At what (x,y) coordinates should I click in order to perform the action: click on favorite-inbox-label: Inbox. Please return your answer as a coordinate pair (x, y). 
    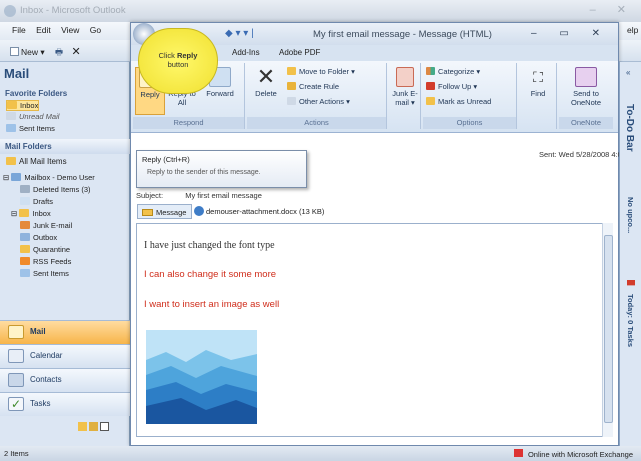
    Looking at the image, I should click on (29, 105).